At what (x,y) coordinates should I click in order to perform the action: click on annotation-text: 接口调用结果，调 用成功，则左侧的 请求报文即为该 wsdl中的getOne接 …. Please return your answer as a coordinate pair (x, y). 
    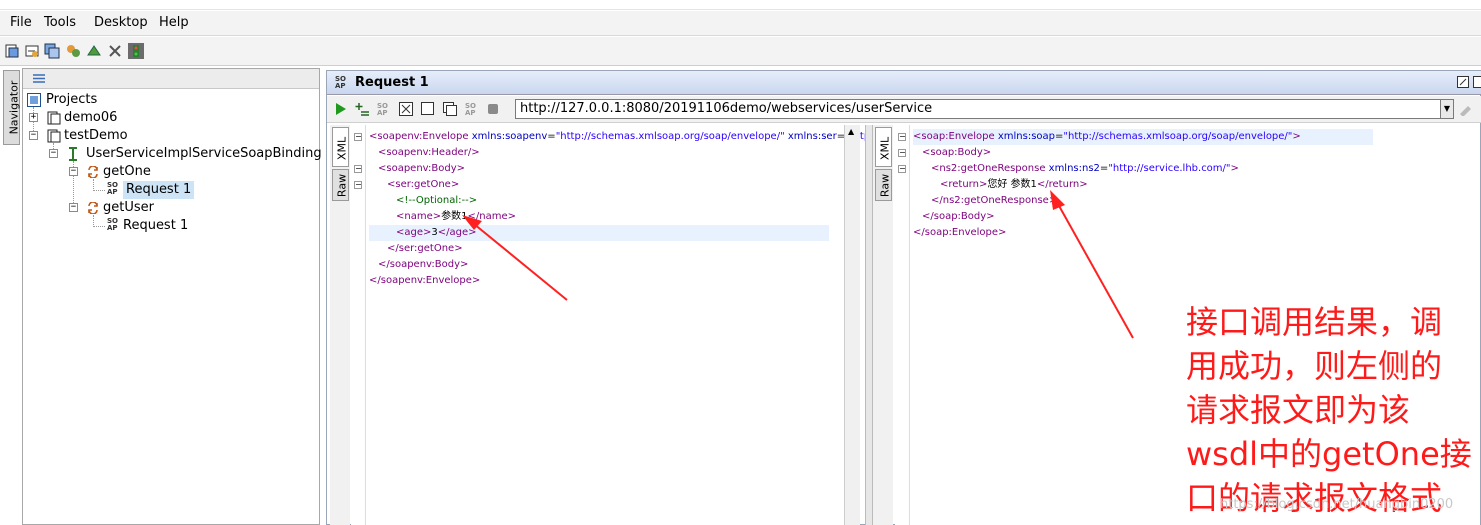
    Looking at the image, I should click on (1333, 410).